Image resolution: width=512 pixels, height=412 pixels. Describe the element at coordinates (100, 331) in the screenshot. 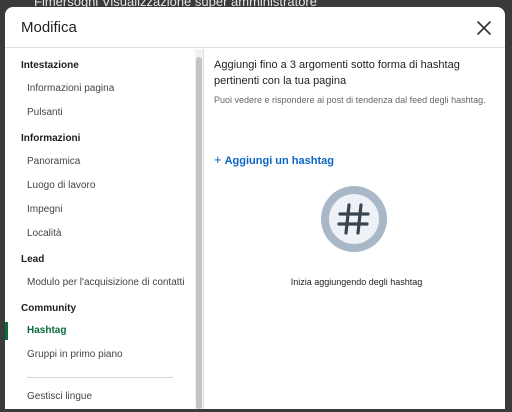

I see `sidebar-item-hashtag: Hashtag` at that location.